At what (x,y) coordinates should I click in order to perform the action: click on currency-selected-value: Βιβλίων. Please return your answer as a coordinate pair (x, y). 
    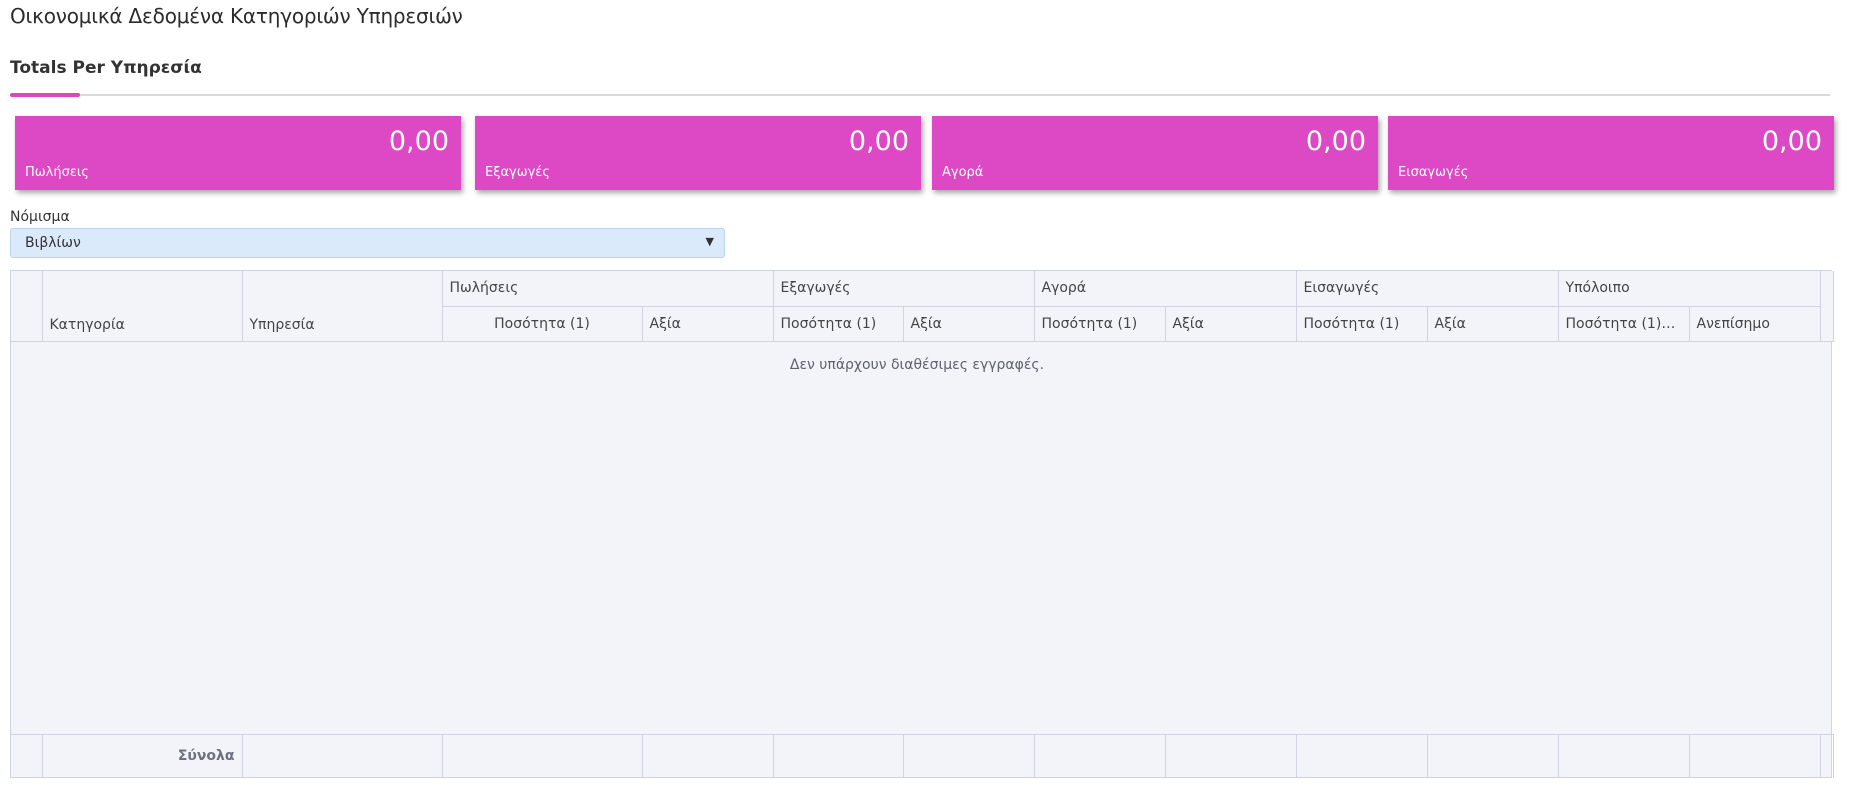
    Looking at the image, I should click on (53, 243).